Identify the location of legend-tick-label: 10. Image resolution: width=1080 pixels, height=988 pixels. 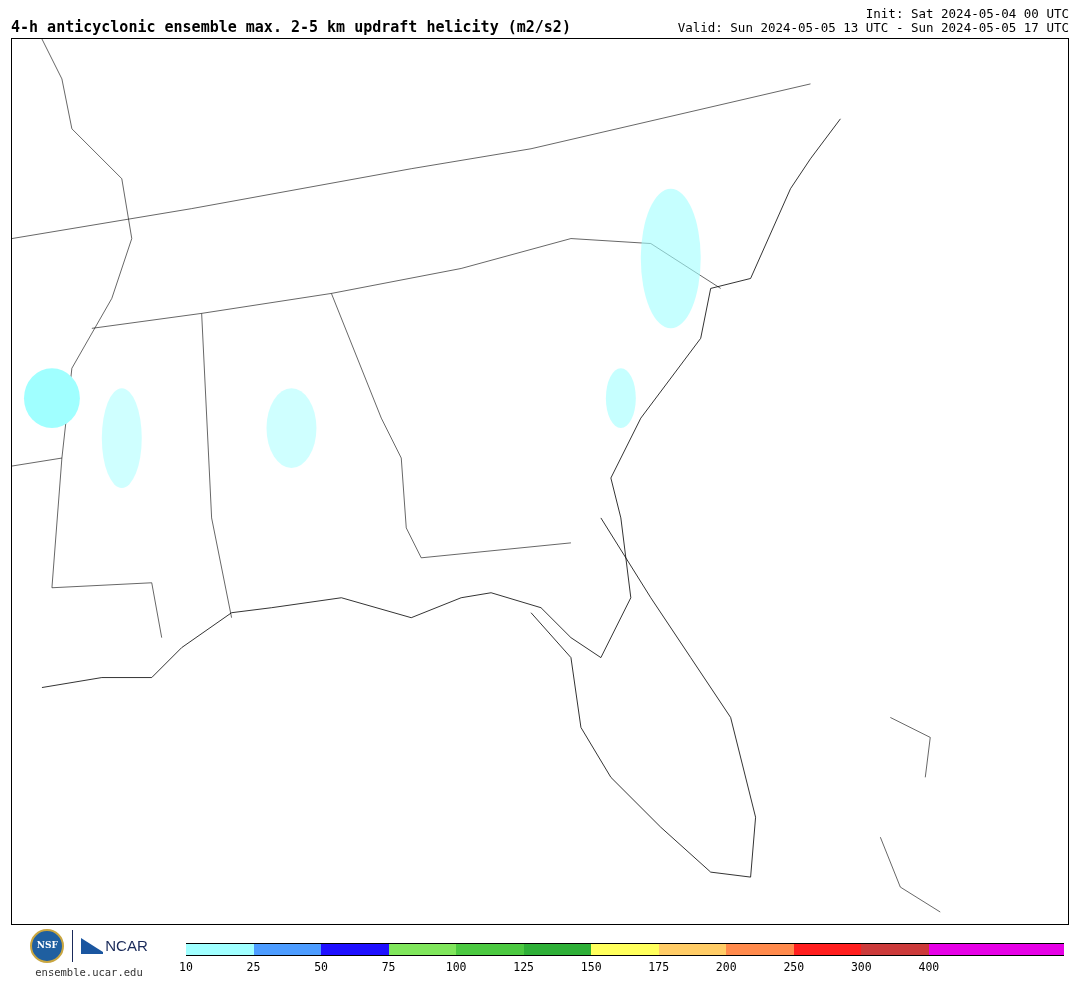
(186, 968).